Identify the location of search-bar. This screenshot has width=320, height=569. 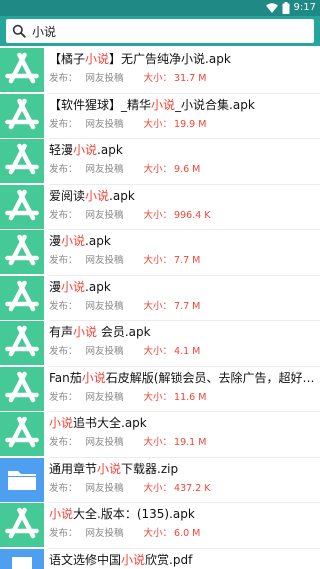
(160, 31).